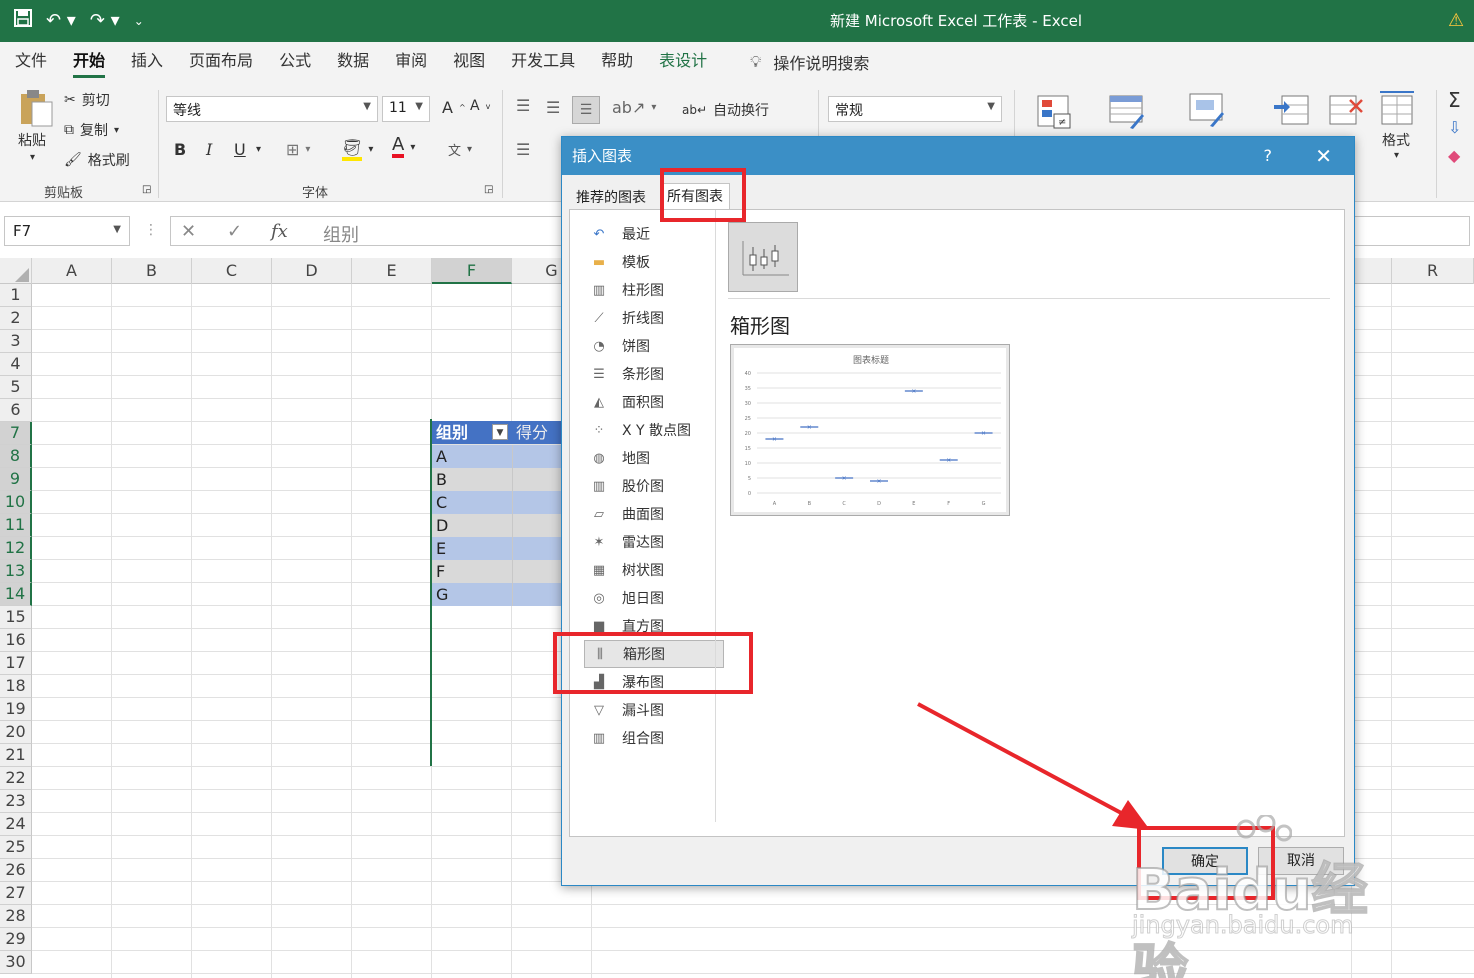 This screenshot has height=978, width=1474. I want to click on row-header-9: 9, so click(16, 479).